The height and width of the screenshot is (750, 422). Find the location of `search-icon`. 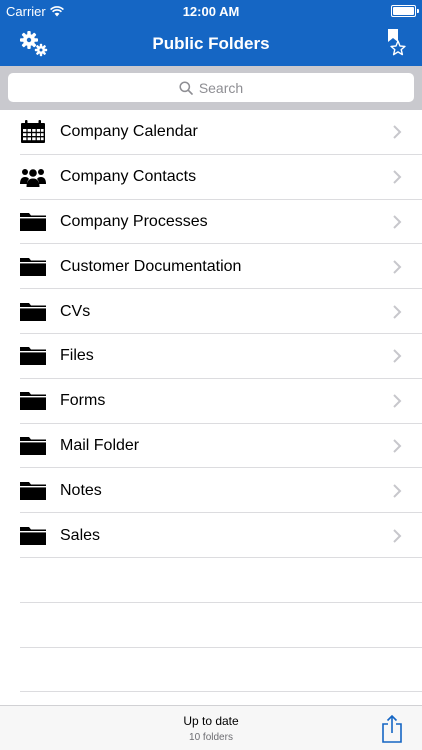

search-icon is located at coordinates (186, 87).